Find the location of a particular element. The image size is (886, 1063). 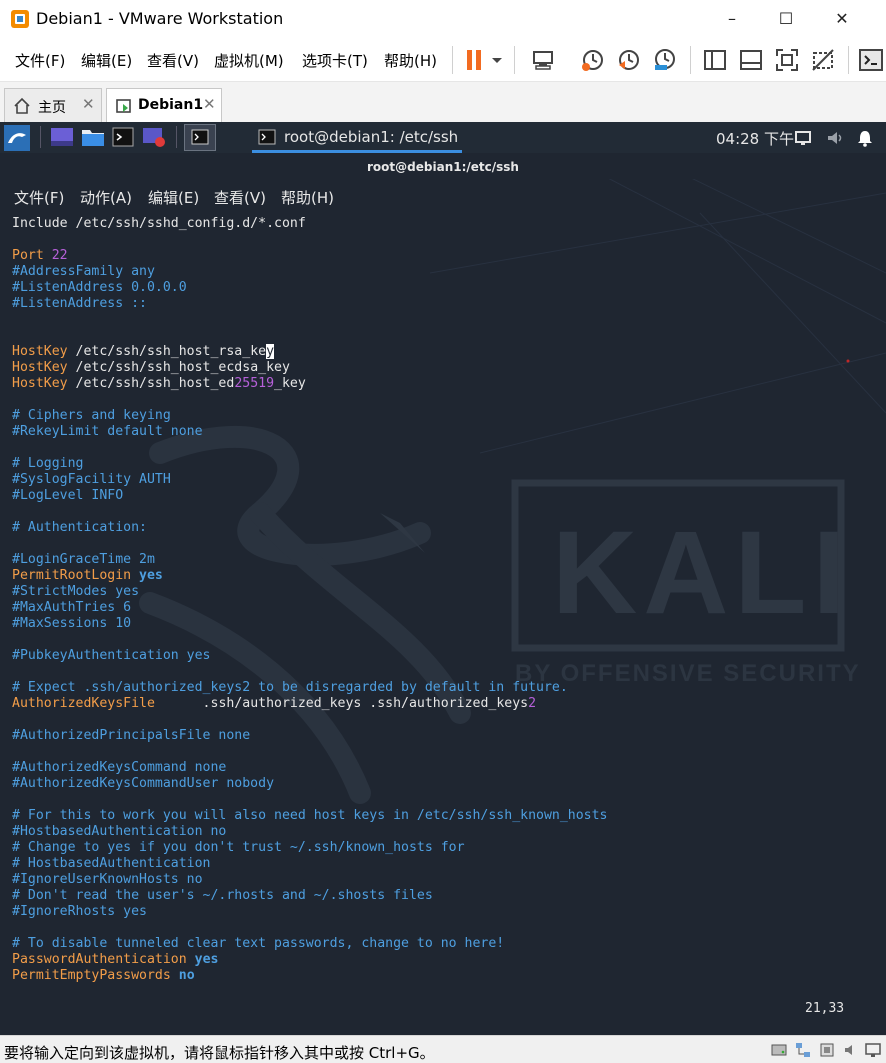

tab-debian1: Debian1 ✕ is located at coordinates (164, 105).